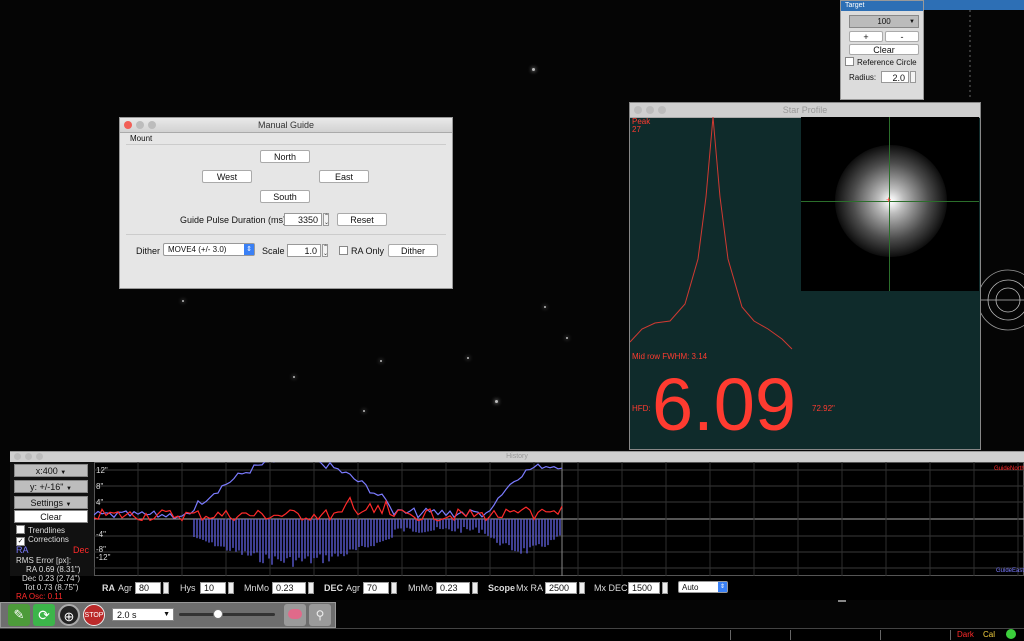  What do you see at coordinates (855, 5) in the screenshot?
I see `target-title: Target` at bounding box center [855, 5].